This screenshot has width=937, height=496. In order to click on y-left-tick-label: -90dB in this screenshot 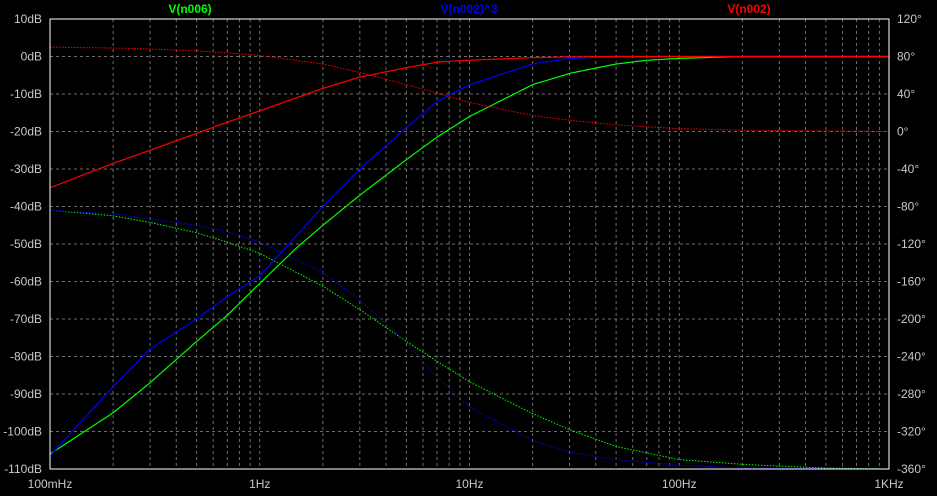, I will do `click(26, 394)`.